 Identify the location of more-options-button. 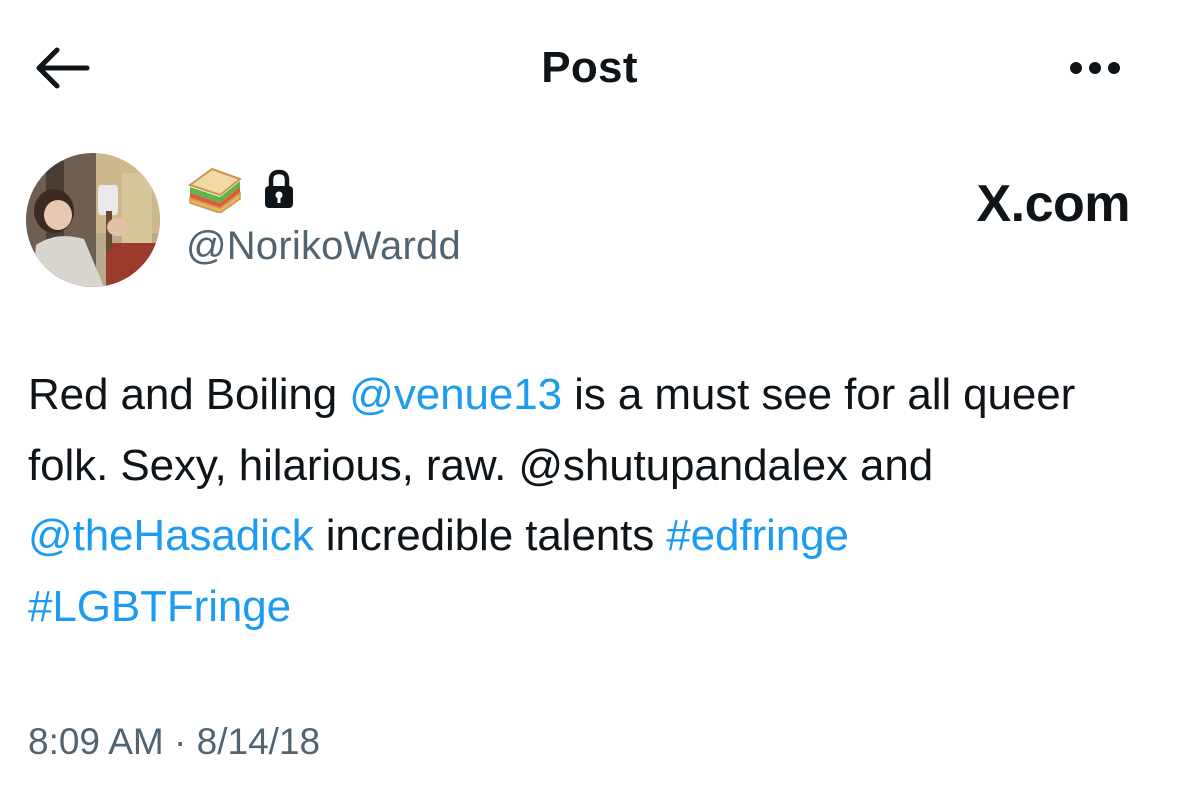
(1095, 68).